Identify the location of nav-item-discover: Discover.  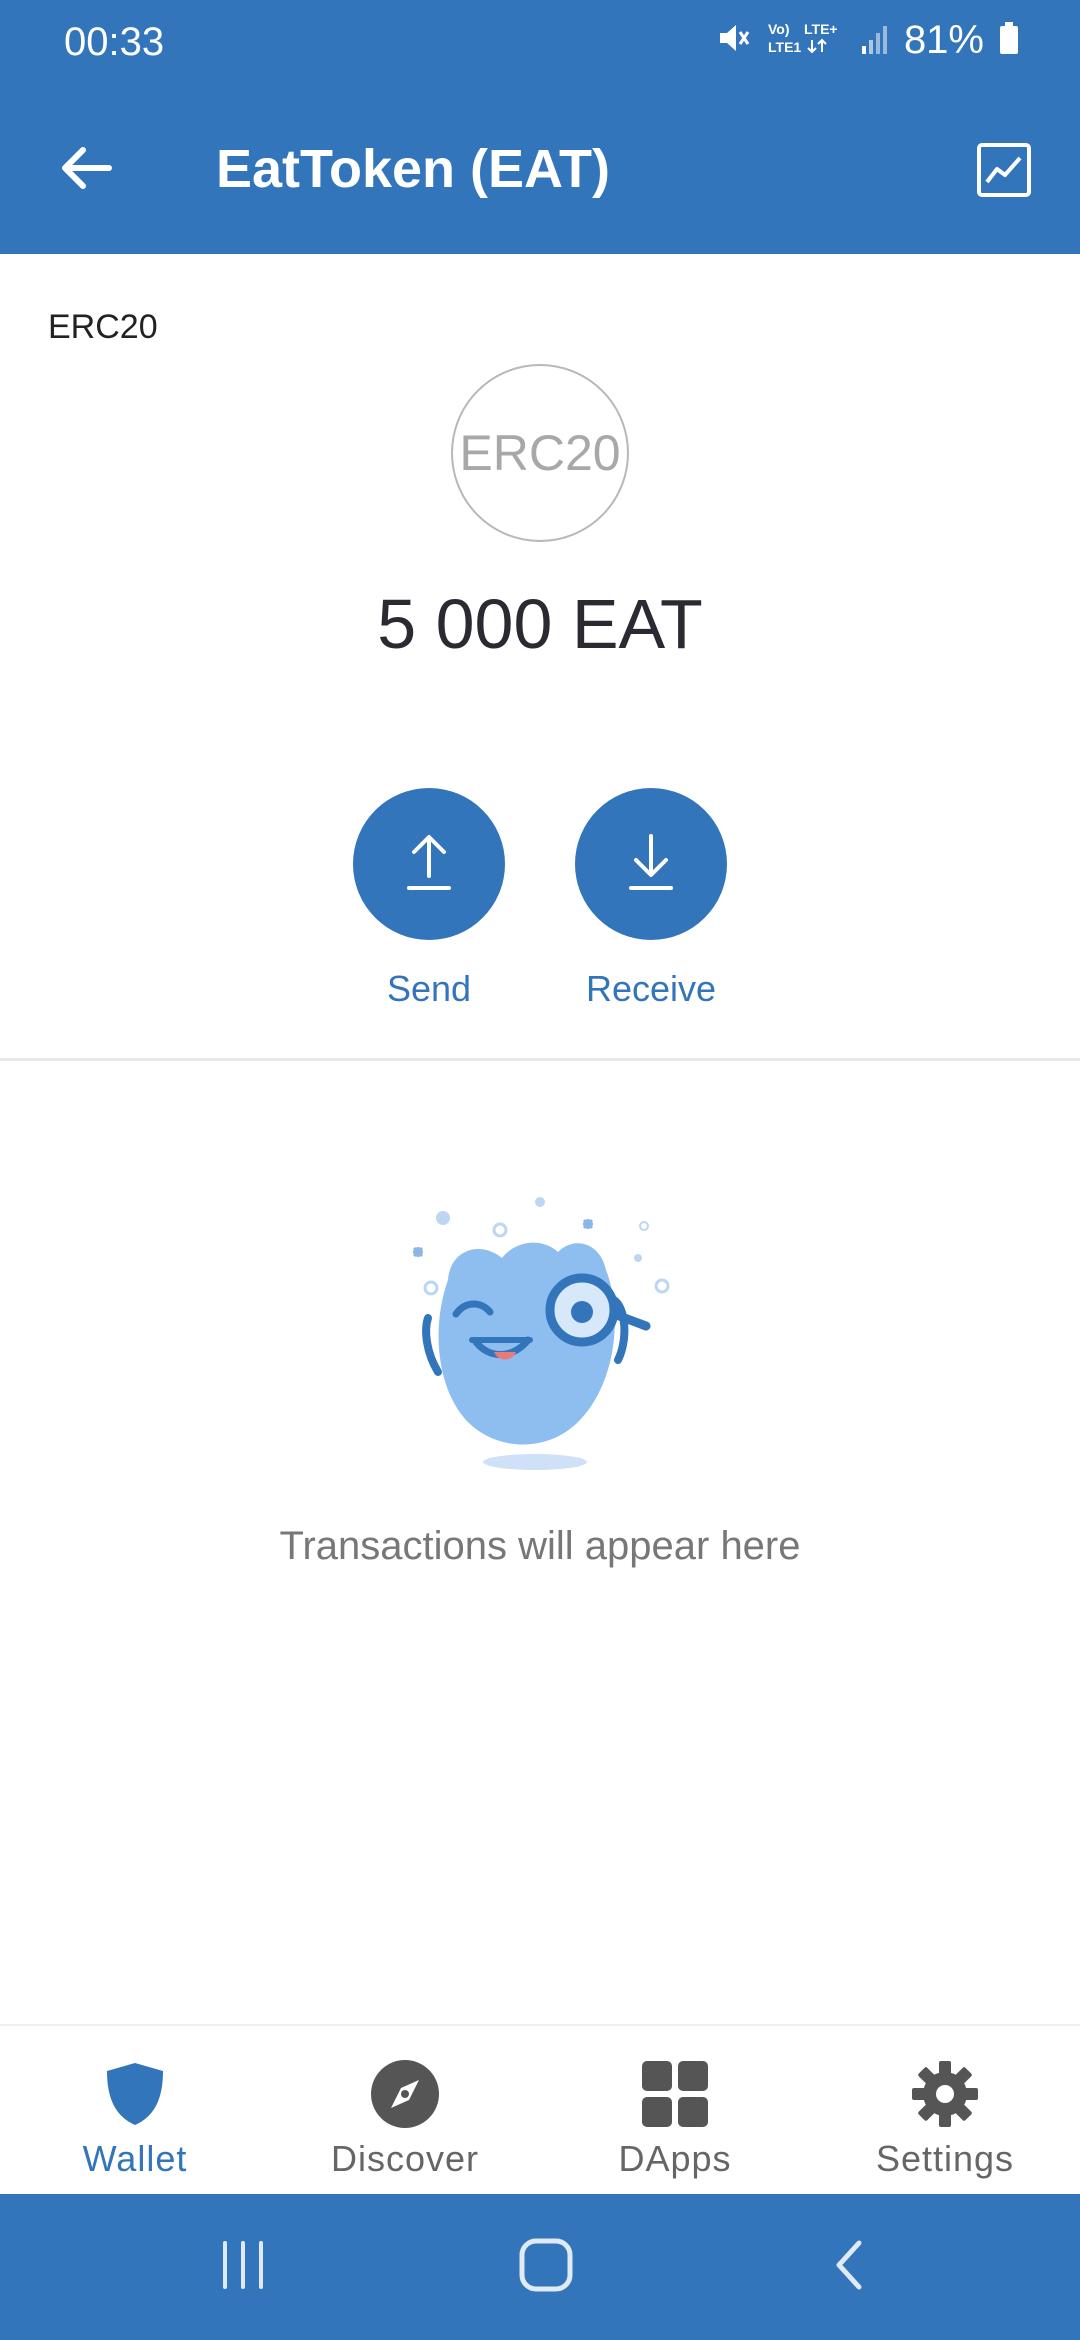
(405, 2111).